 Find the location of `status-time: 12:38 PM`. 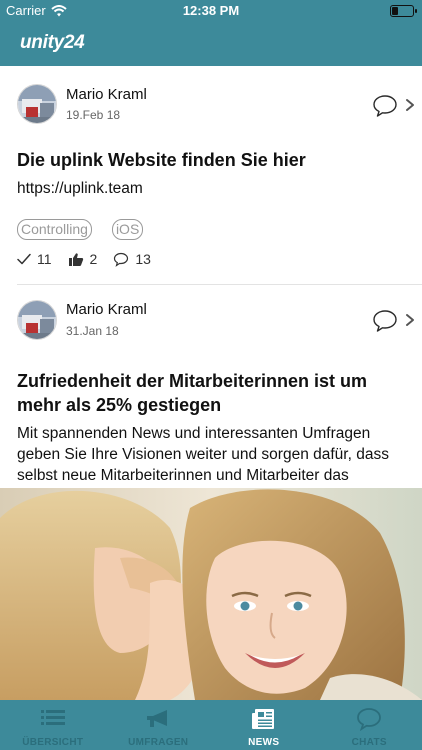

status-time: 12:38 PM is located at coordinates (211, 10).